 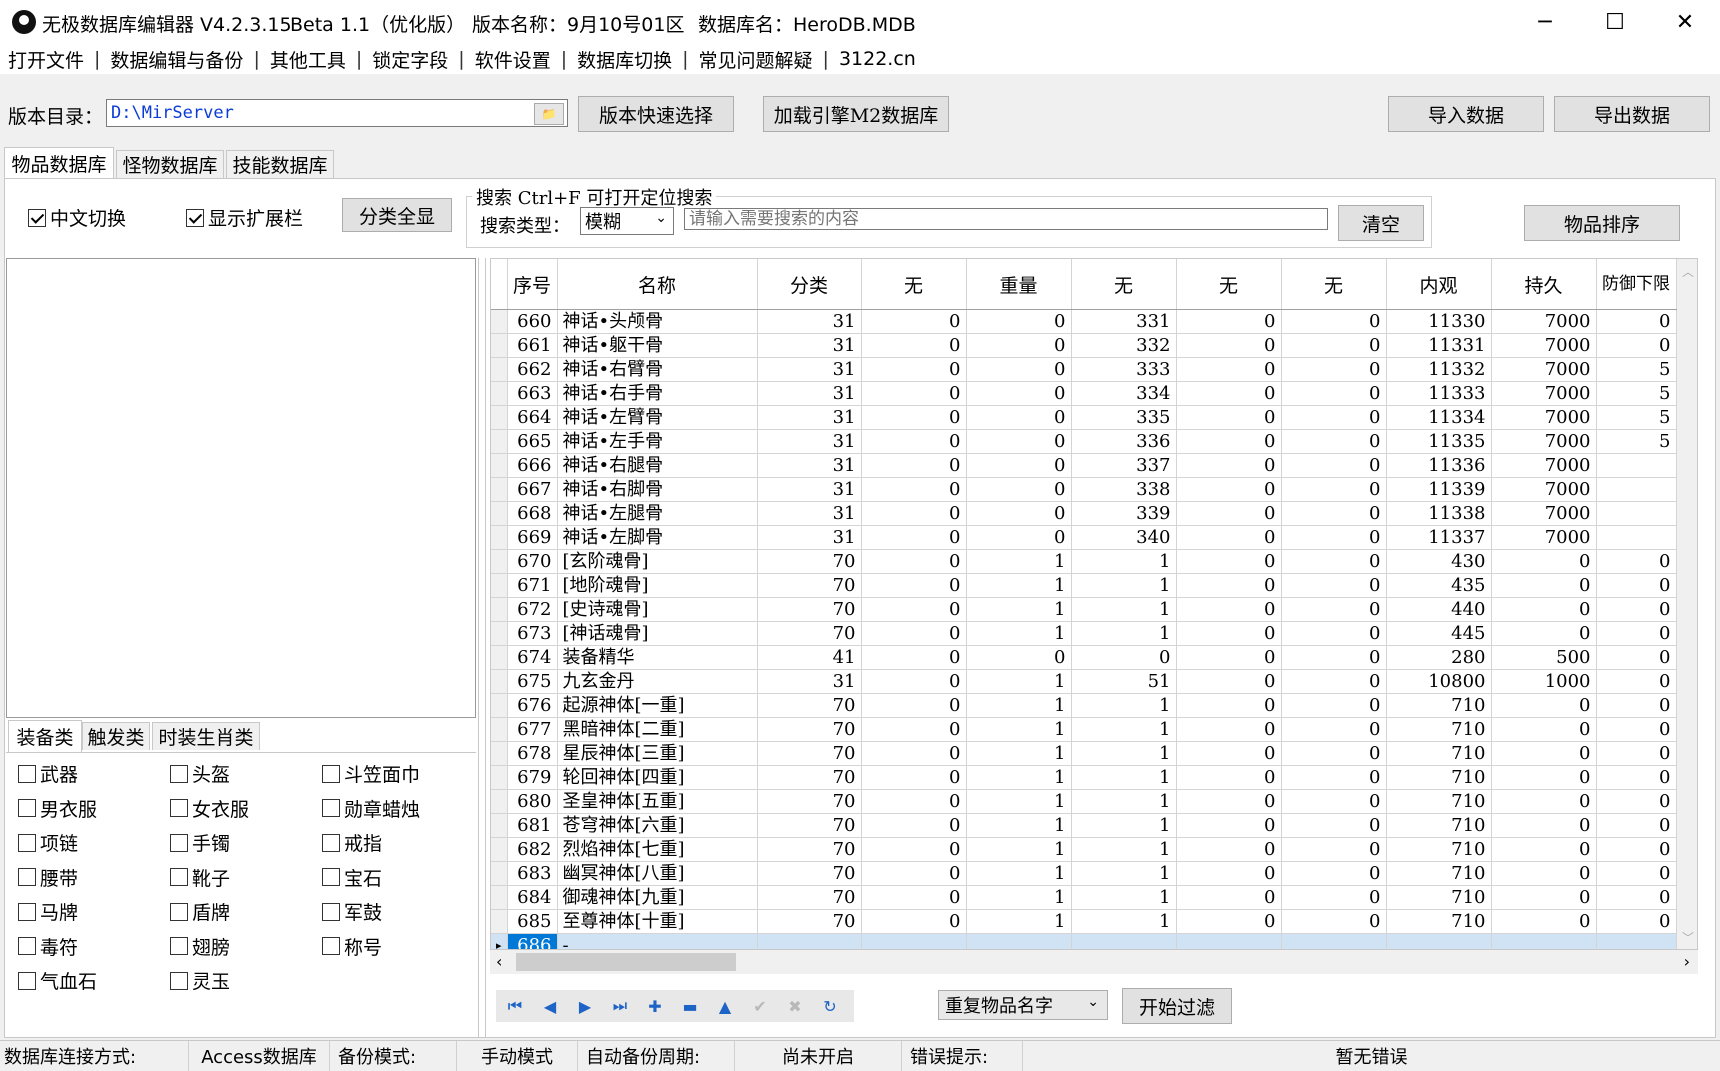 What do you see at coordinates (532, 284) in the screenshot?
I see `column-header: 序号` at bounding box center [532, 284].